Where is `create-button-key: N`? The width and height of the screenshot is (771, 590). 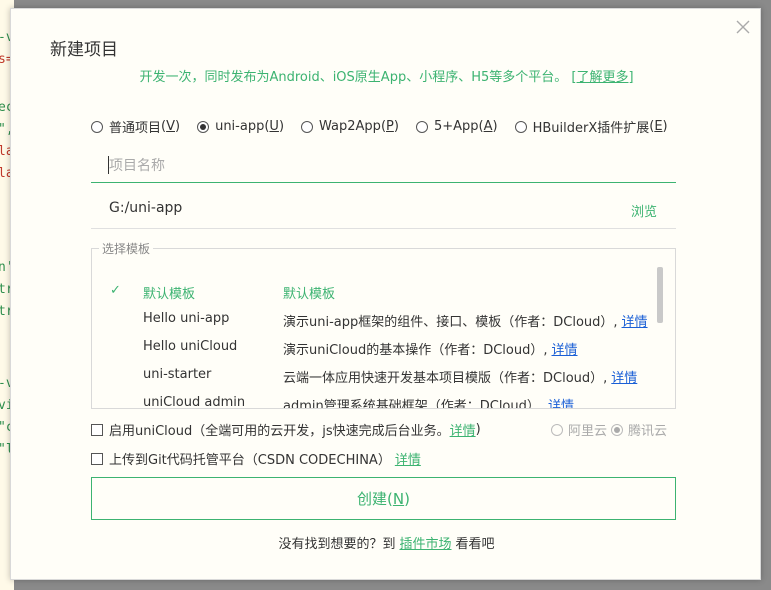 create-button-key: N is located at coordinates (398, 498).